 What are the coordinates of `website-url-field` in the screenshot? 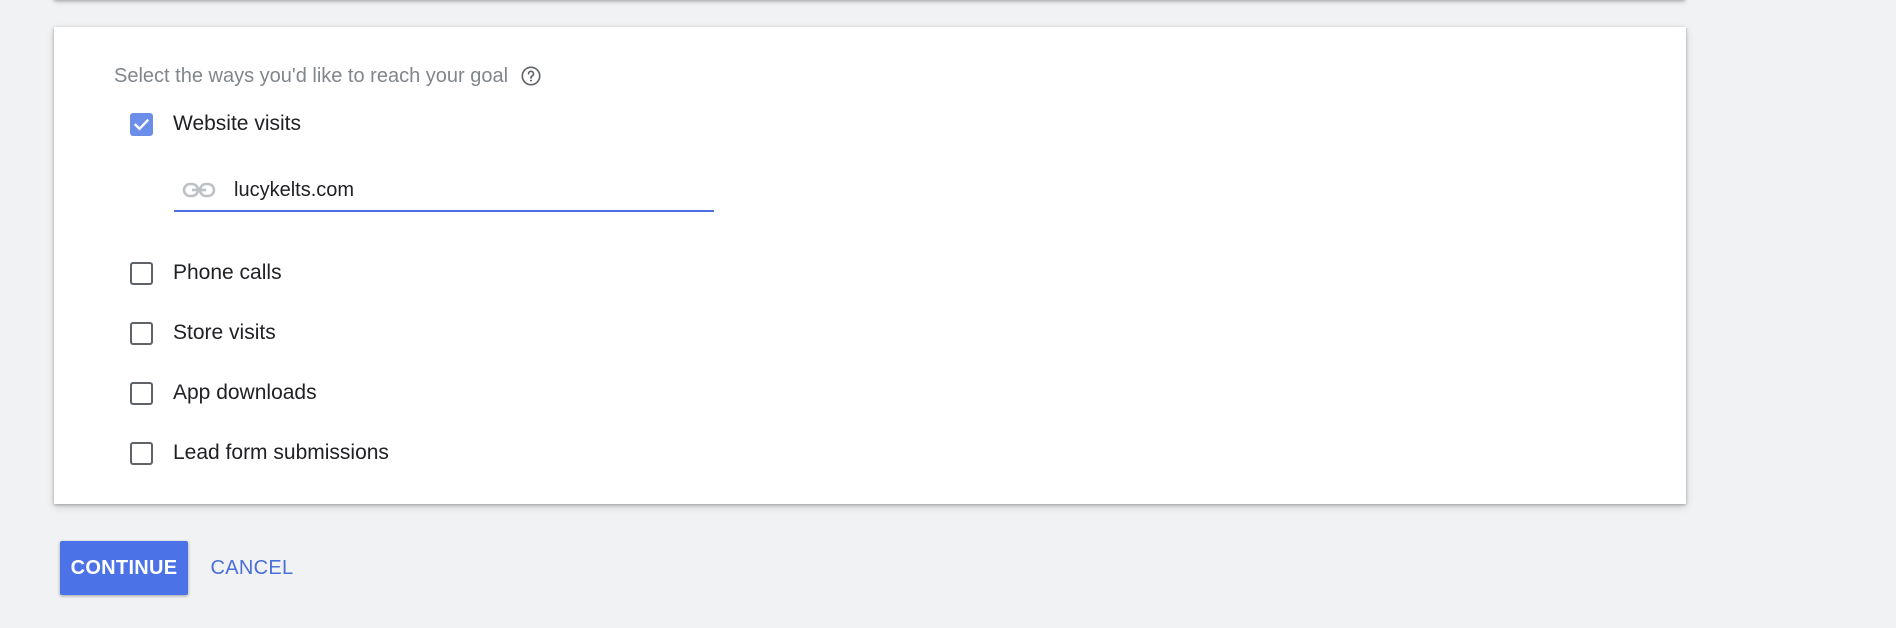 It's located at (444, 191).